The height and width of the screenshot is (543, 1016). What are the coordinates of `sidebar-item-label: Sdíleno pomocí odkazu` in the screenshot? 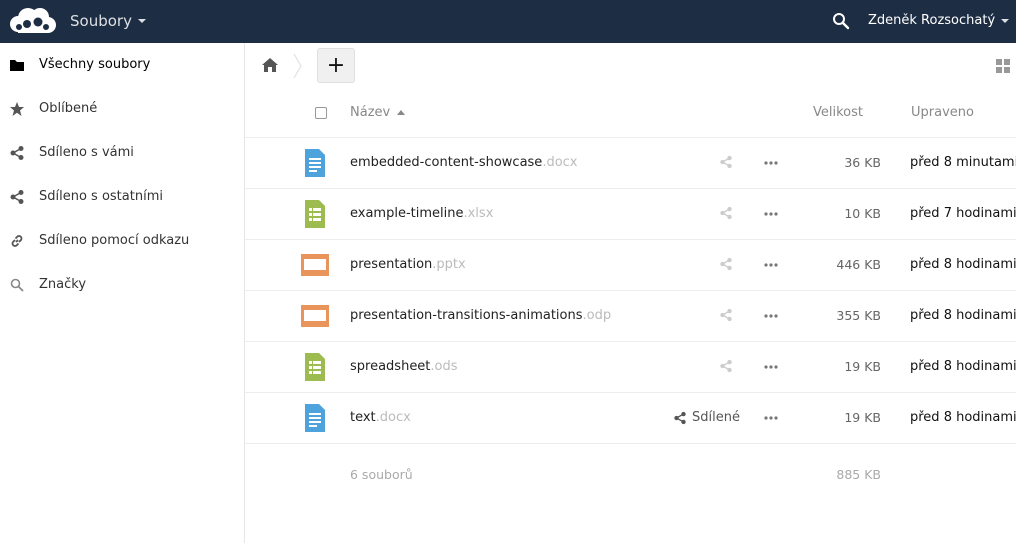 It's located at (114, 240).